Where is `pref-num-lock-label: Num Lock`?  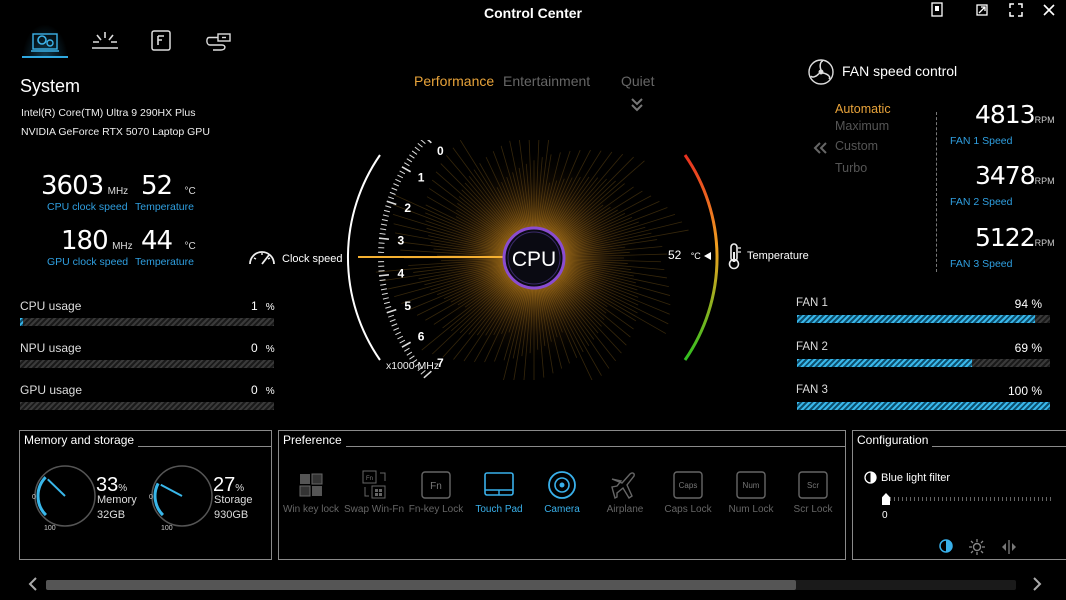
pref-num-lock-label: Num Lock is located at coordinates (751, 509).